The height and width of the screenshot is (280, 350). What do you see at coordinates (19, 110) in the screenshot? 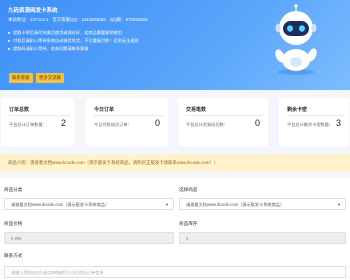
I see `stat-title: 订单总数` at bounding box center [19, 110].